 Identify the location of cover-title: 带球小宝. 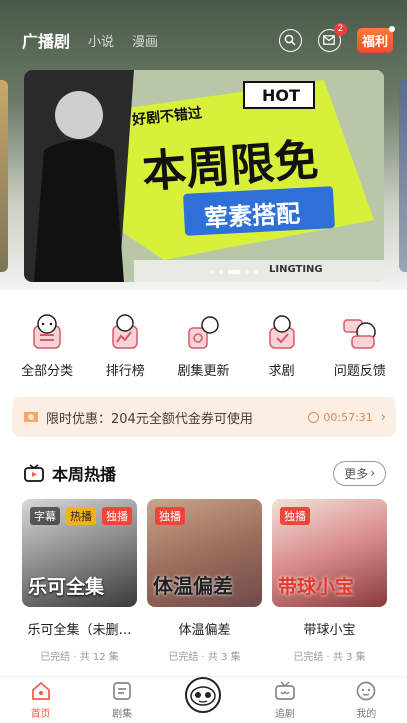
(316, 587).